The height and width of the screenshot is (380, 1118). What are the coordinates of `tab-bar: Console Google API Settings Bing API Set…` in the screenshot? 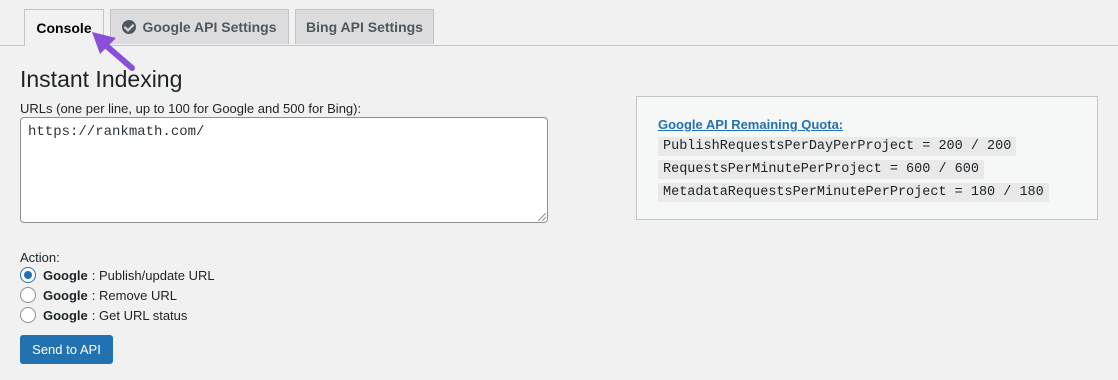 It's located at (559, 23).